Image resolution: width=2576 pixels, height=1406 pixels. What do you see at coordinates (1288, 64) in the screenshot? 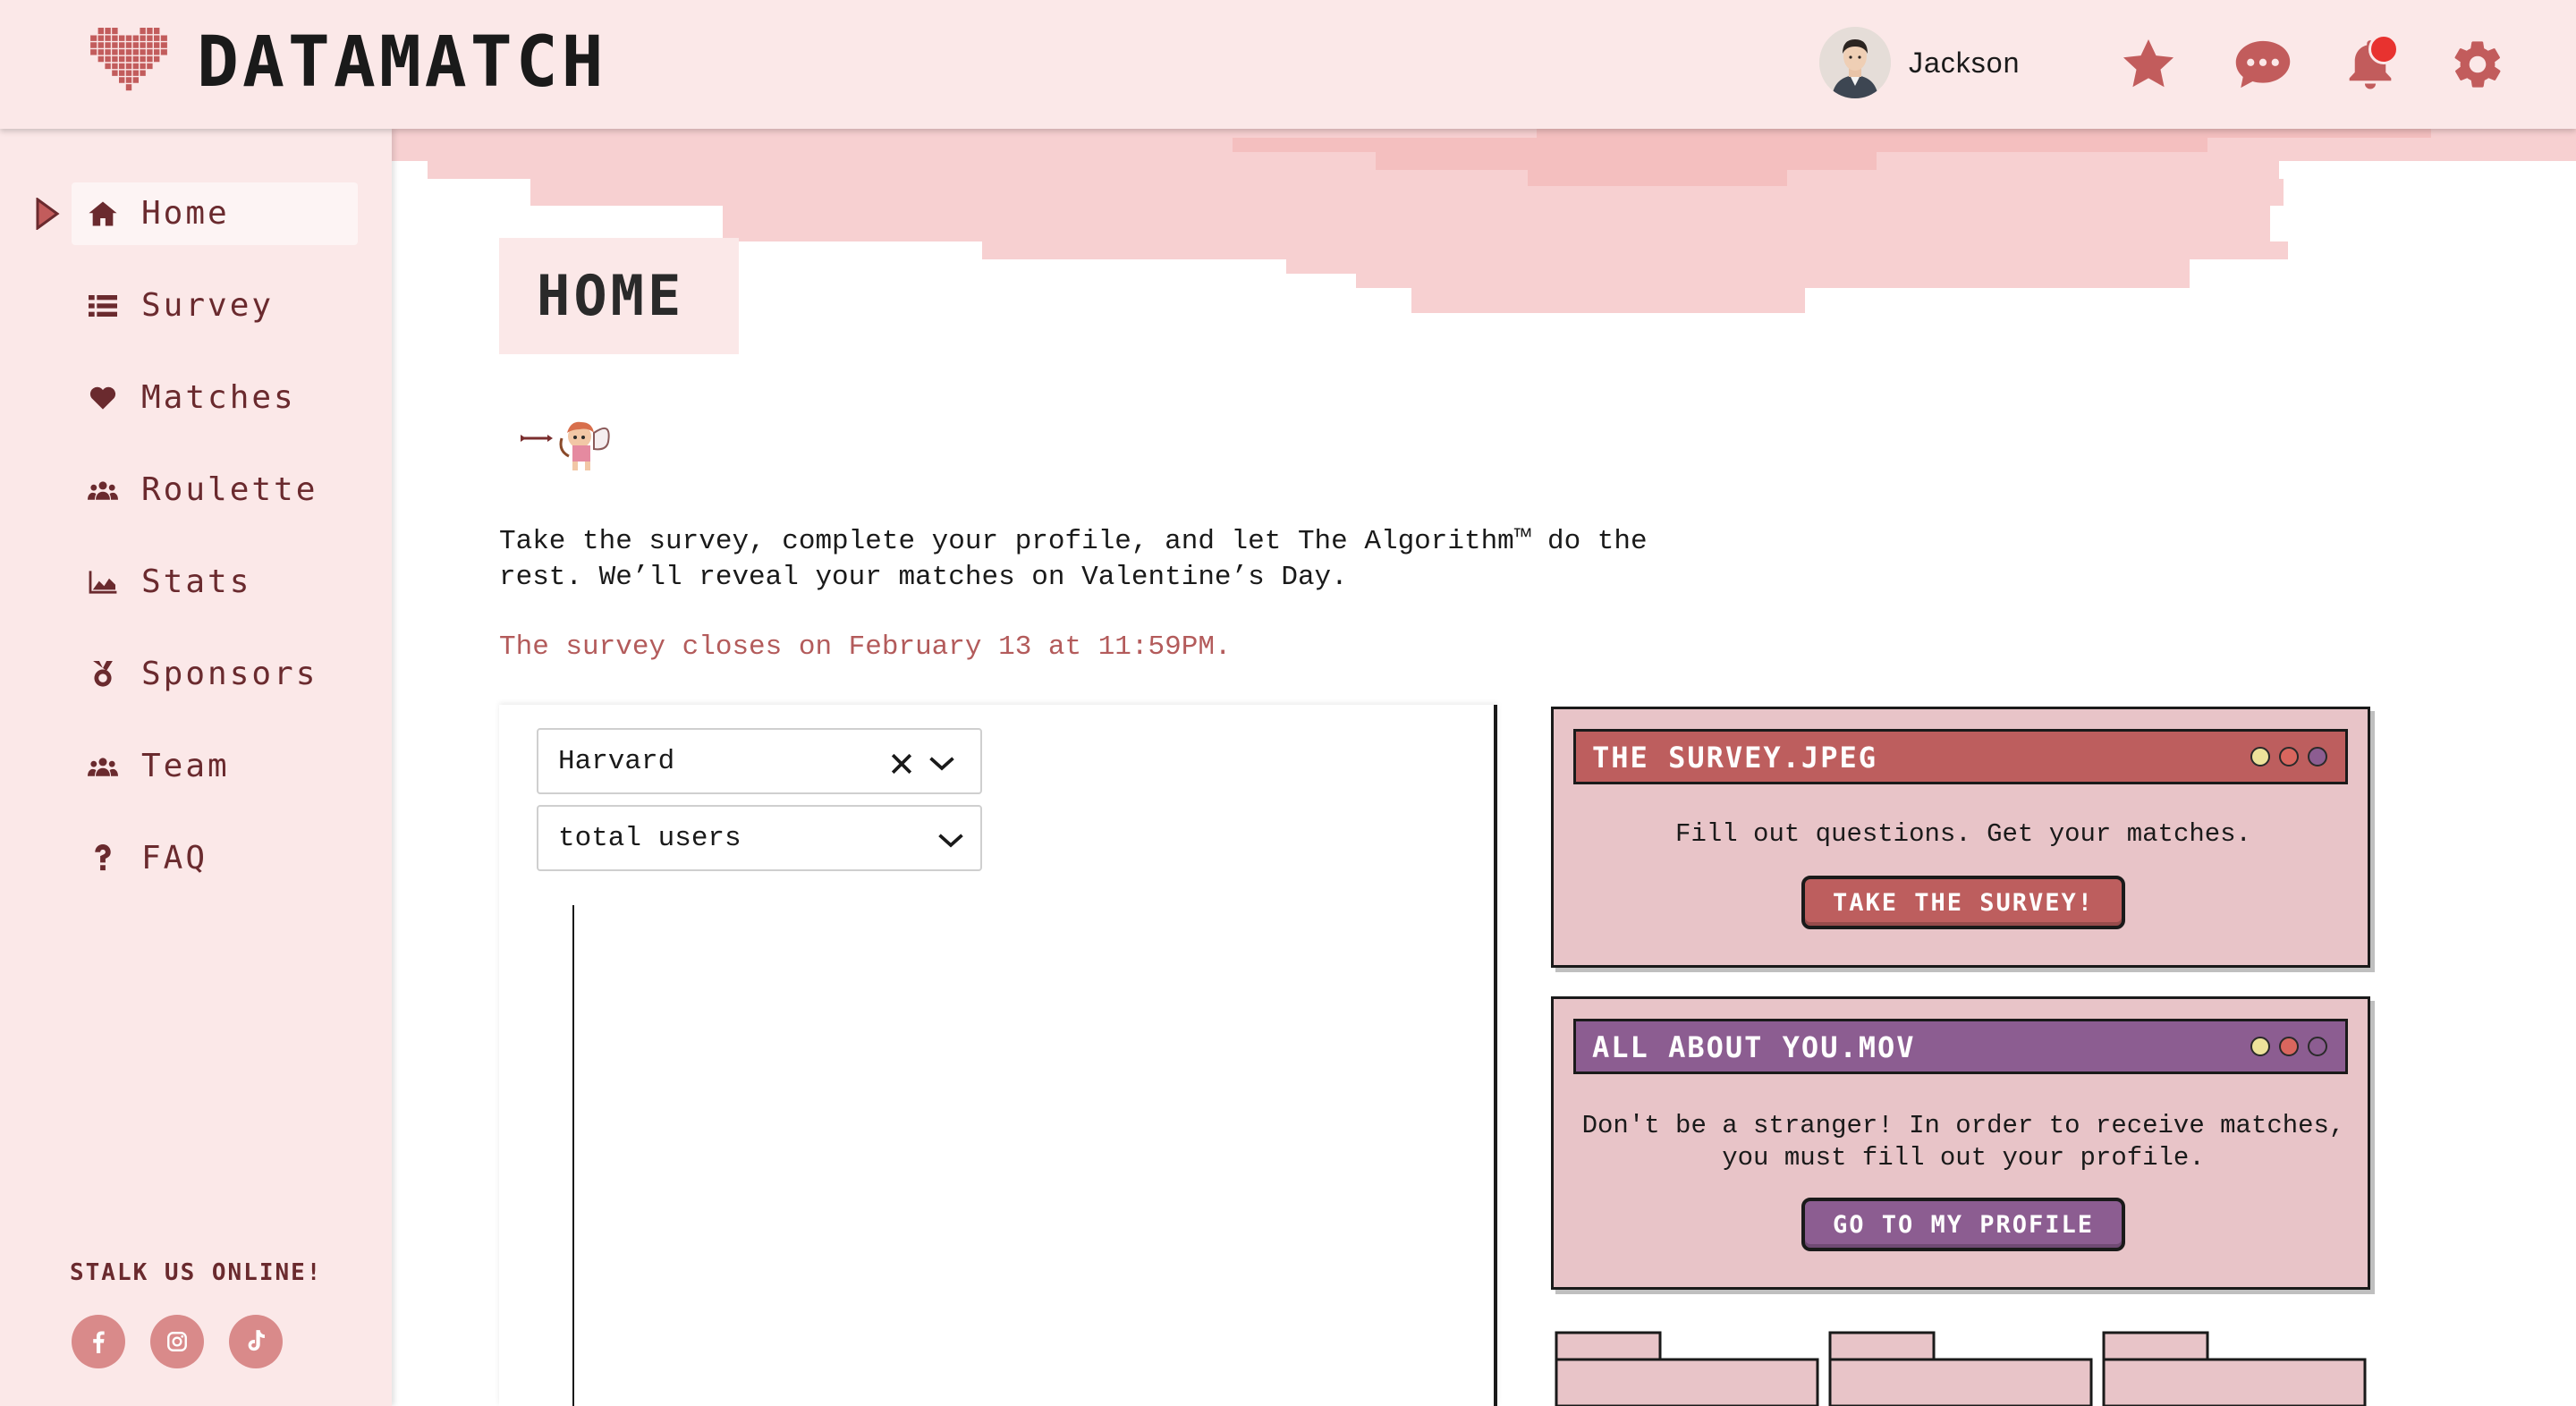
I see `top-bar: DATAMATCH Jackson` at bounding box center [1288, 64].